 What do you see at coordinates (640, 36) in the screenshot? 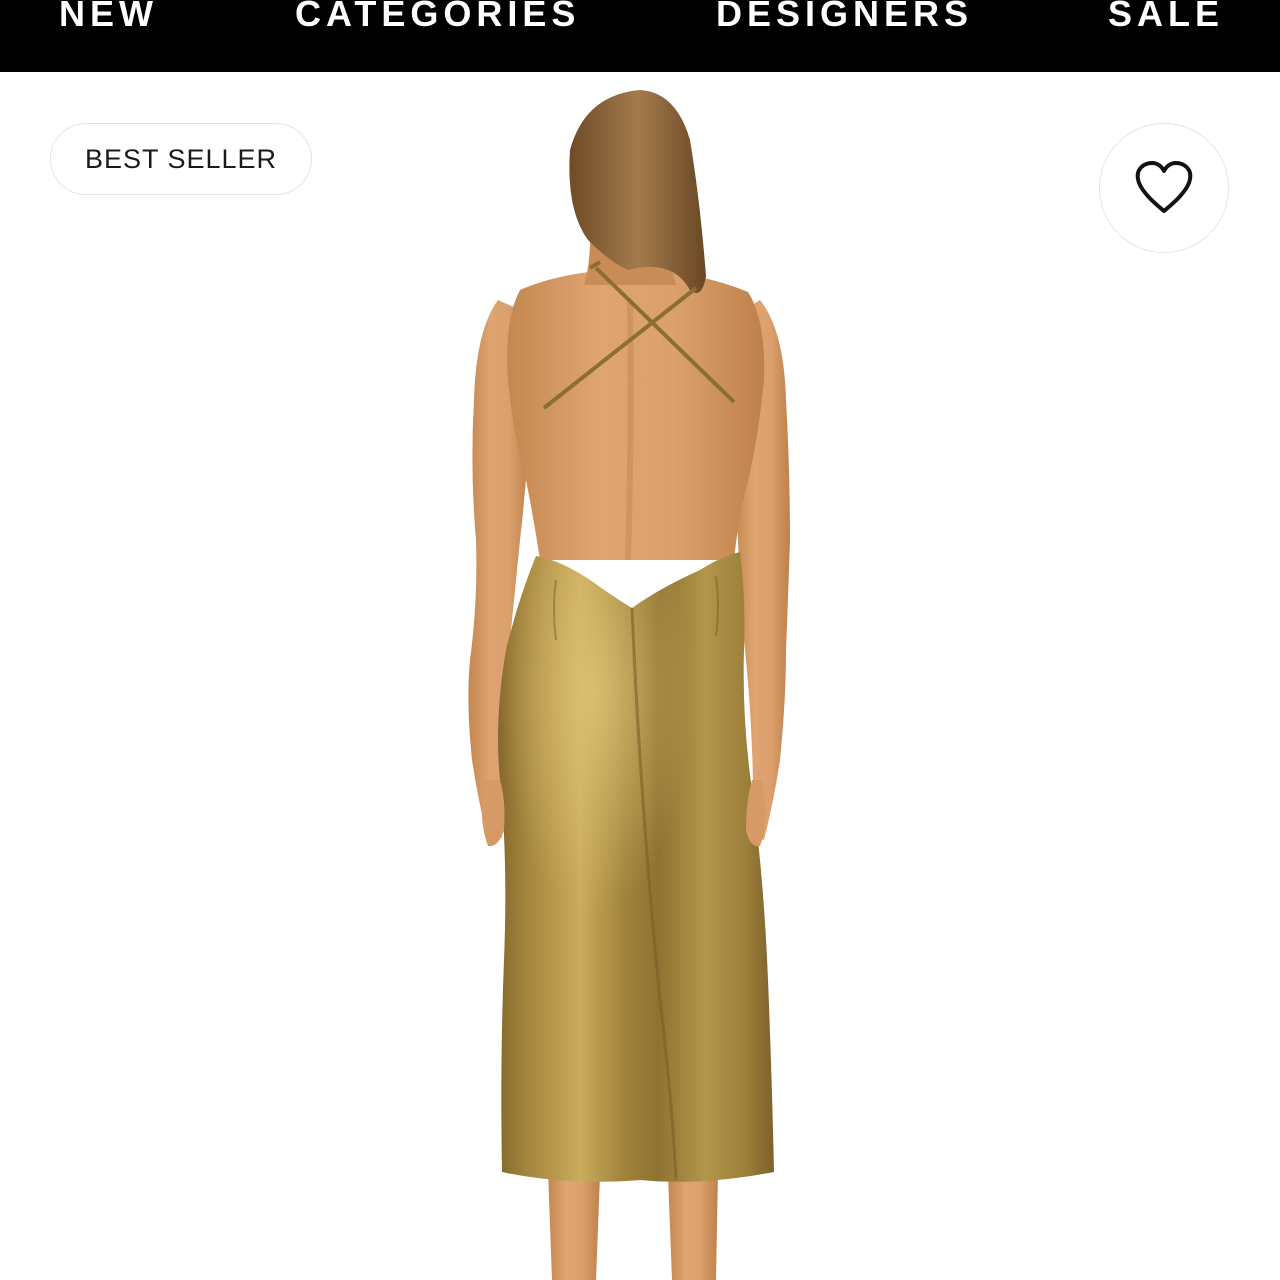
I see `top-navigation: NEW CATEGORIES DESIGNERS SALE` at bounding box center [640, 36].